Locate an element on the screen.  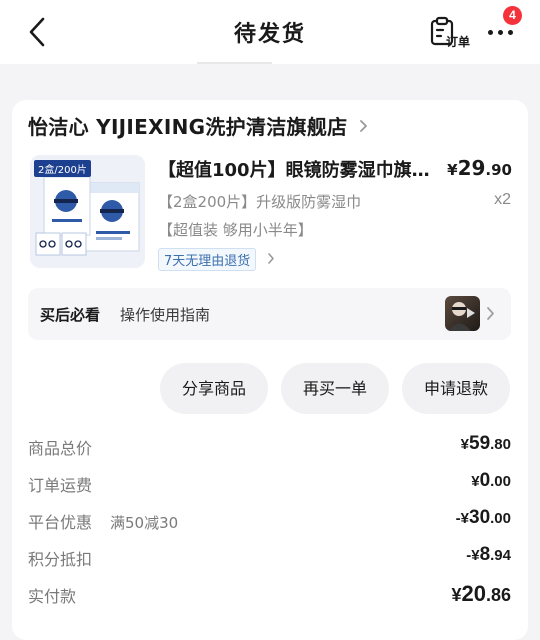
store-name: 怡洁心 YIJIEXING洗护清洁旗舰店 is located at coordinates (188, 127).